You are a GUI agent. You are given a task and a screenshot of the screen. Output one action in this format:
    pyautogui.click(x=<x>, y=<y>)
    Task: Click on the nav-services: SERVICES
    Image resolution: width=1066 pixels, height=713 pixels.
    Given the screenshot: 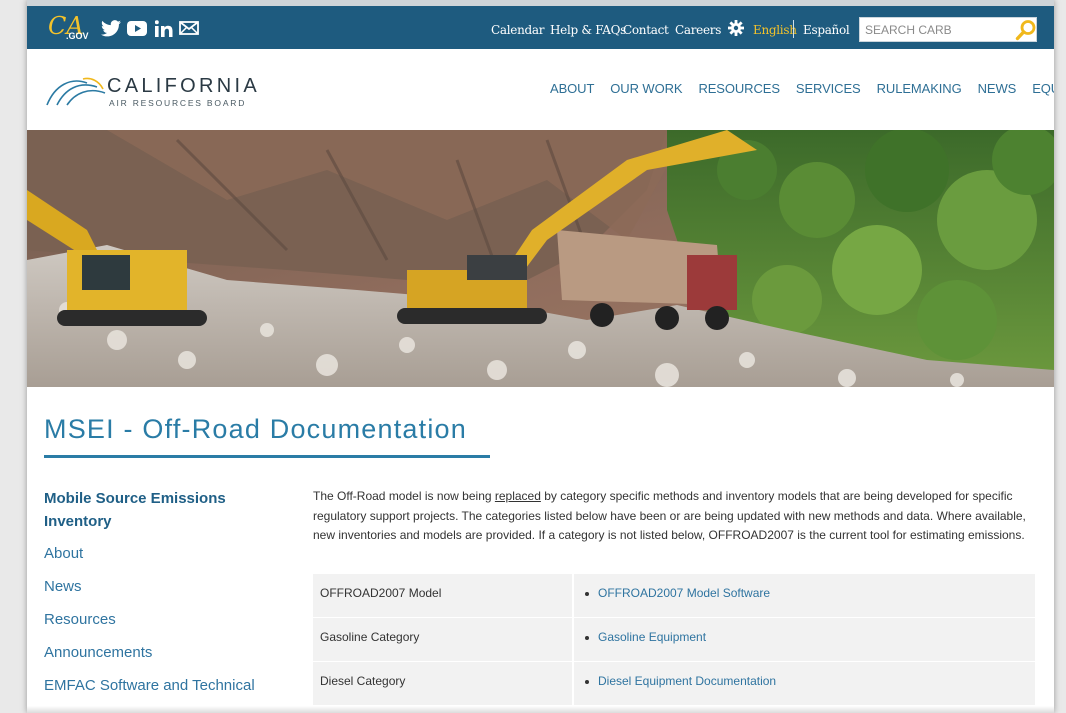 What is the action you would take?
    pyautogui.click(x=828, y=91)
    